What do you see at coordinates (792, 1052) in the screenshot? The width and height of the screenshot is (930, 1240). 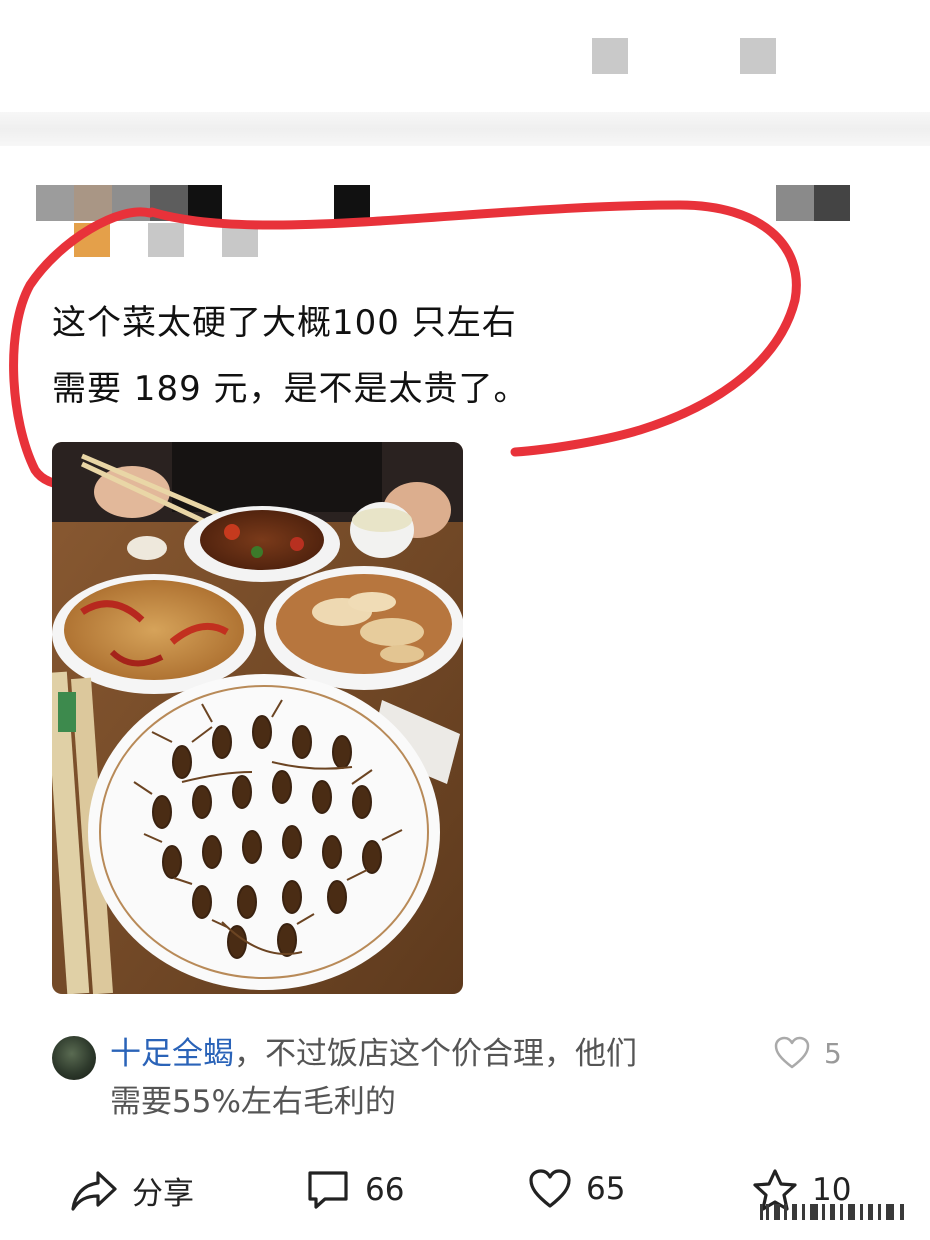 I see `like-heart-icon` at bounding box center [792, 1052].